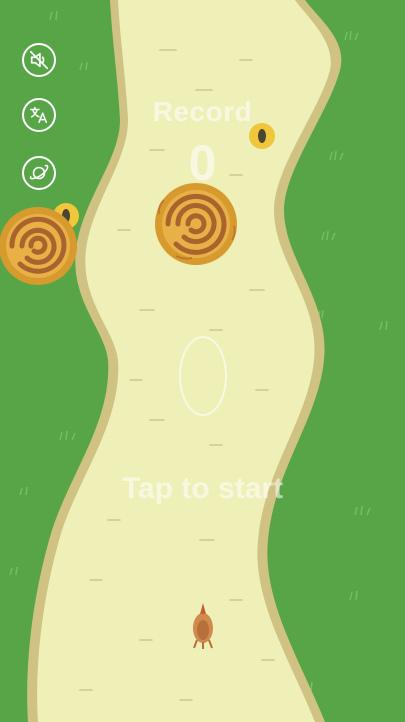 Image resolution: width=405 pixels, height=722 pixels. What do you see at coordinates (203, 376) in the screenshot?
I see `tap-hint-oval` at bounding box center [203, 376].